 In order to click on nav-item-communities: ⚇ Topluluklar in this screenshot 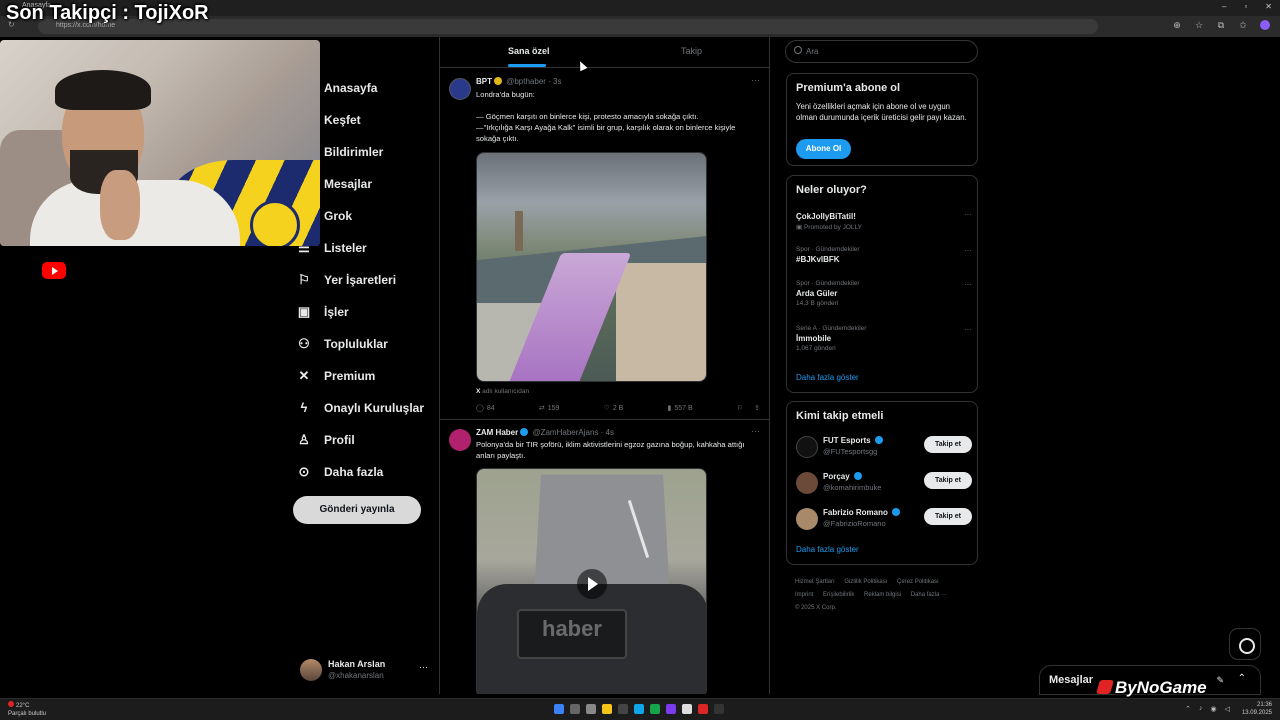, I will do `click(366, 344)`.